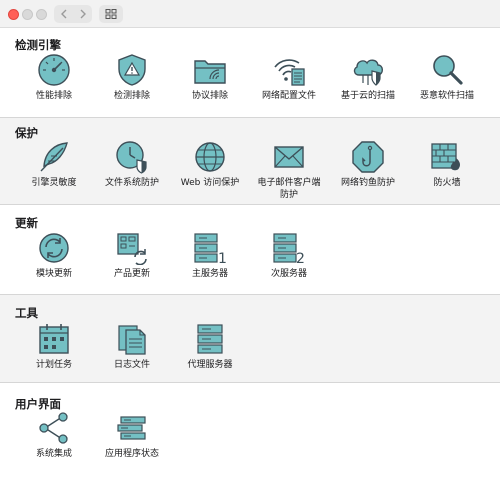 The image size is (500, 479). I want to click on item-system-integration: 系统集成, so click(54, 435).